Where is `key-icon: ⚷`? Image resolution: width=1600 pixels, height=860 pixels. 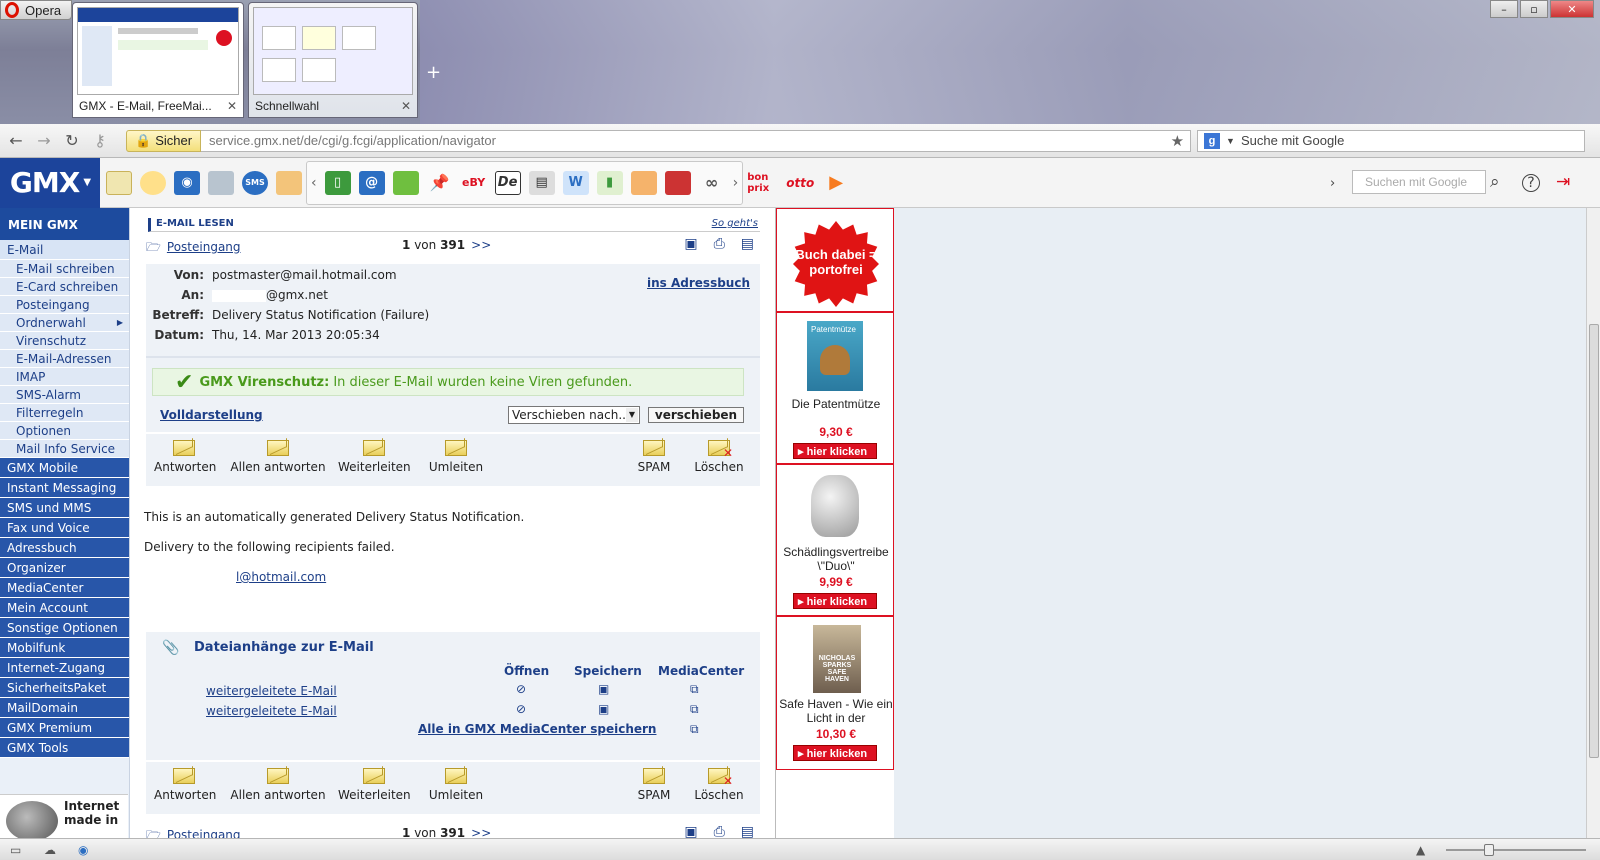 key-icon: ⚷ is located at coordinates (100, 140).